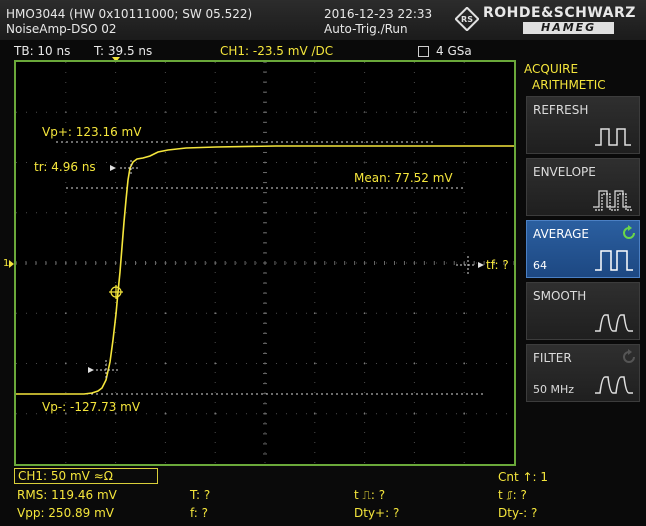 This screenshot has width=646, height=526. I want to click on menu-title: ACQUIRE, so click(551, 69).